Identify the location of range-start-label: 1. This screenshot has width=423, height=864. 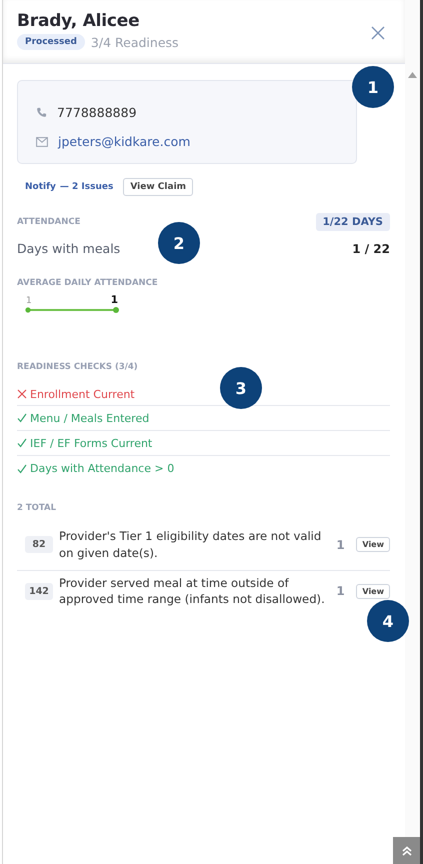
(29, 301).